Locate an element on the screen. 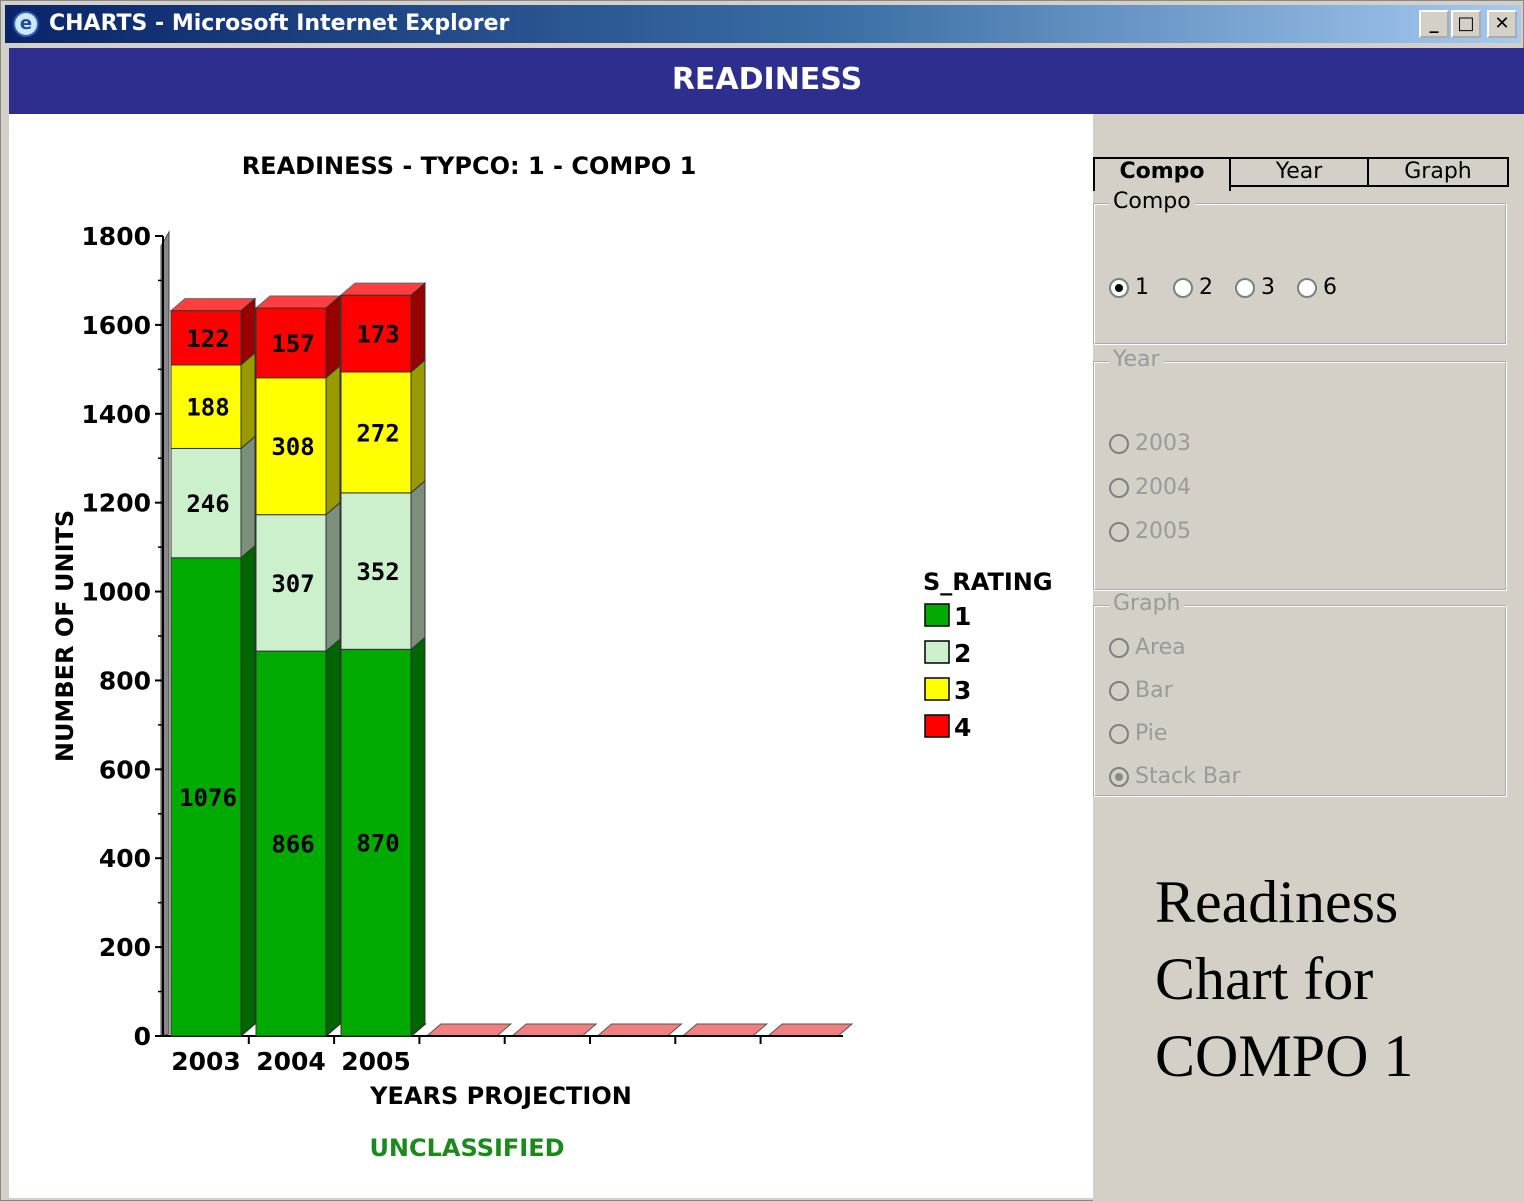 The image size is (1524, 1202). compo-radio-1: 1 is located at coordinates (1129, 287).